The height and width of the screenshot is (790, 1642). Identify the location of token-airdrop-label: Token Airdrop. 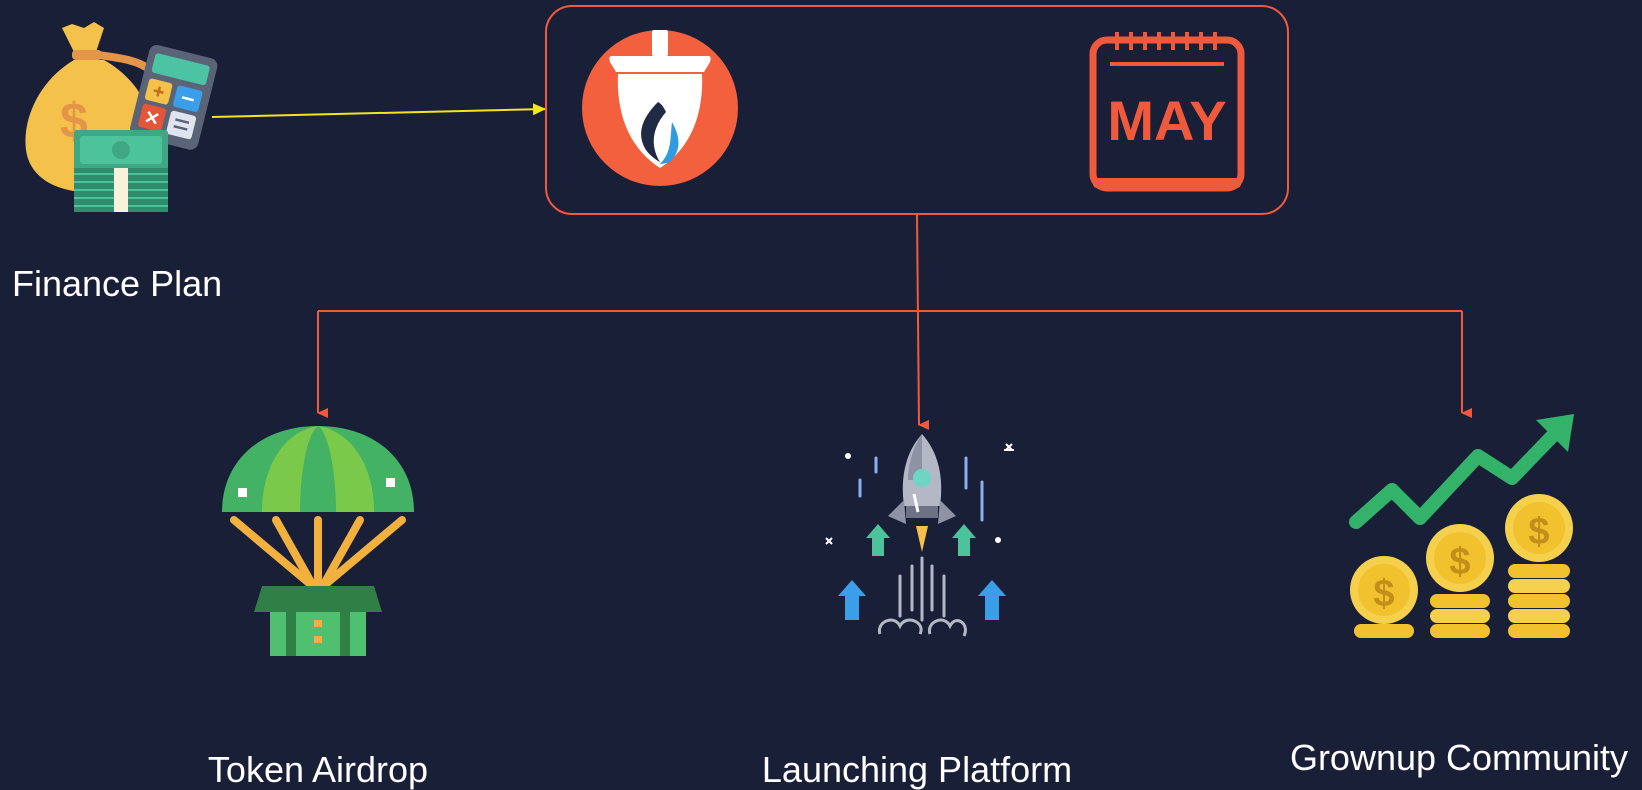
(318, 769).